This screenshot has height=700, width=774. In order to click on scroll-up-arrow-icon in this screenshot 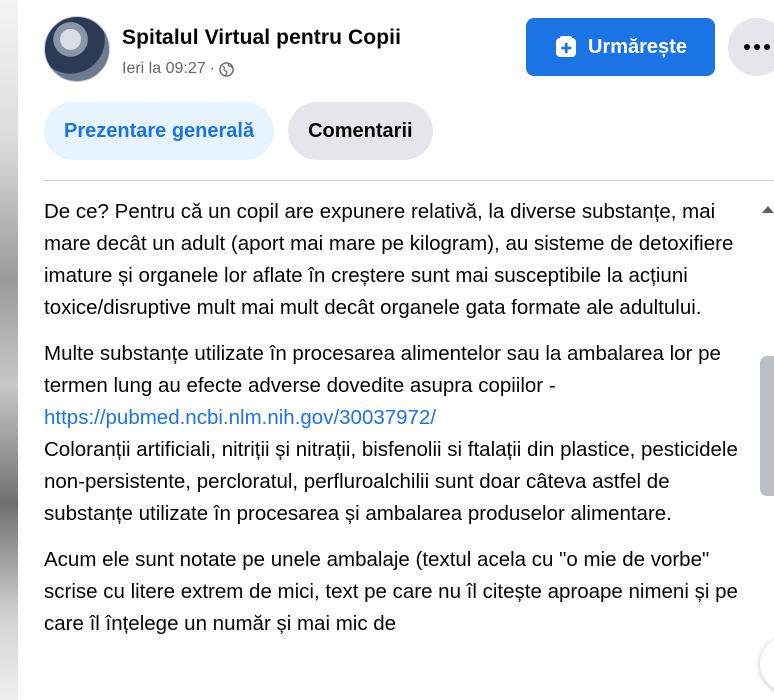, I will do `click(768, 209)`.